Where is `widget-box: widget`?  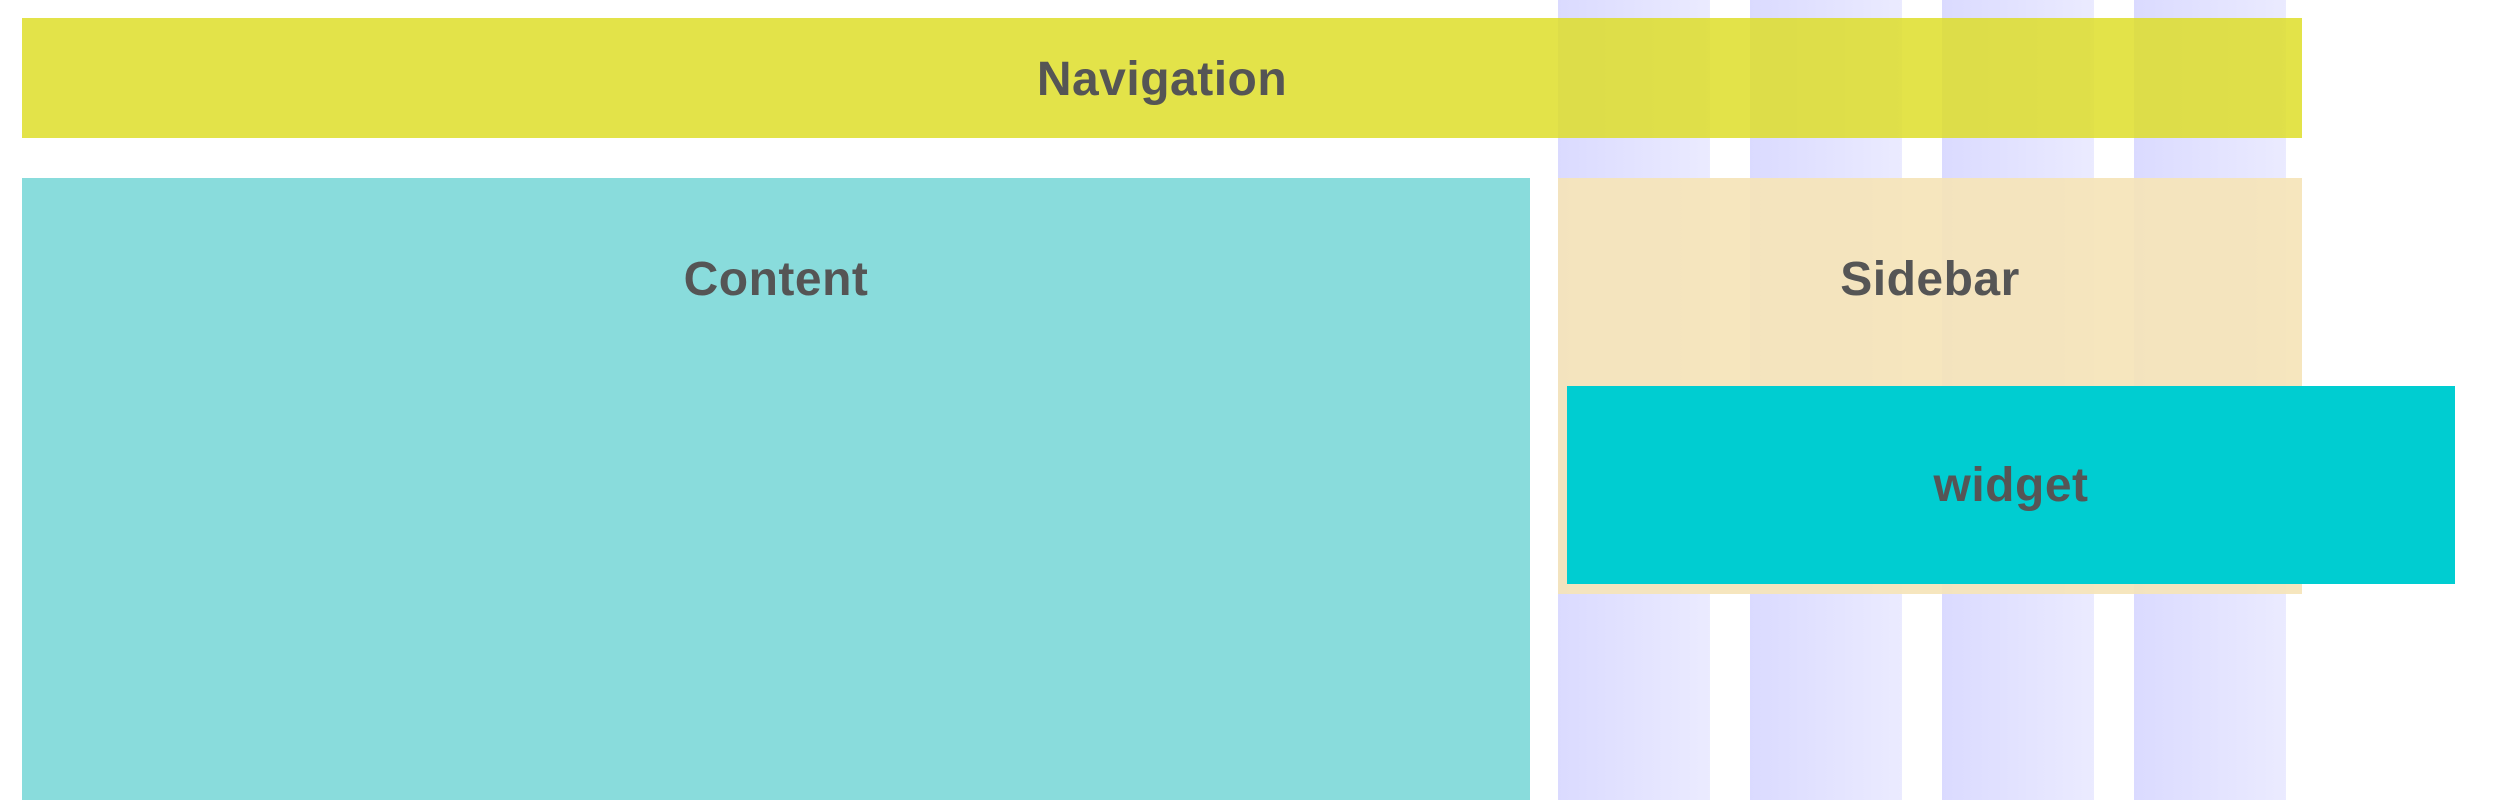
widget-box: widget is located at coordinates (2011, 485).